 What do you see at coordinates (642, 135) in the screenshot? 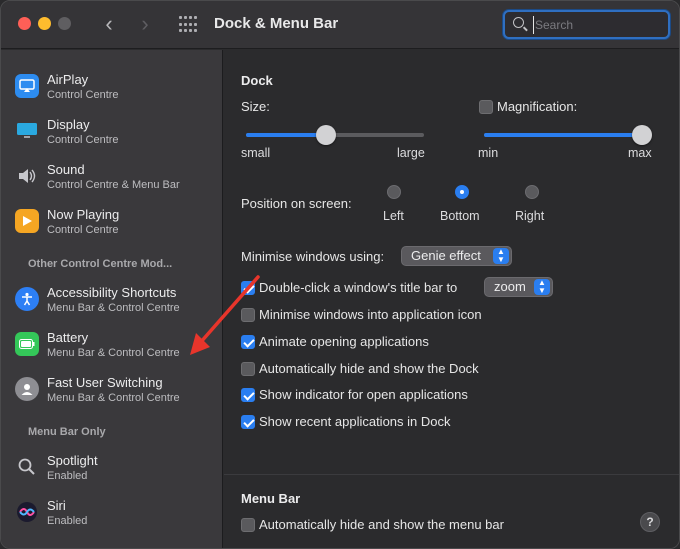
I see `magnification-slider-knob` at bounding box center [642, 135].